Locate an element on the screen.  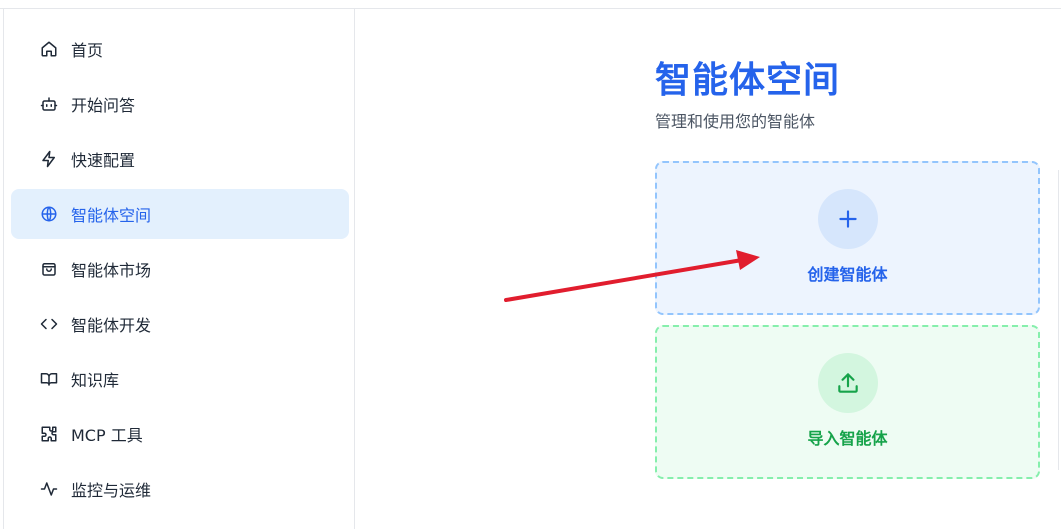
sidebar-item-agent-market: 智能体市场 is located at coordinates (180, 269).